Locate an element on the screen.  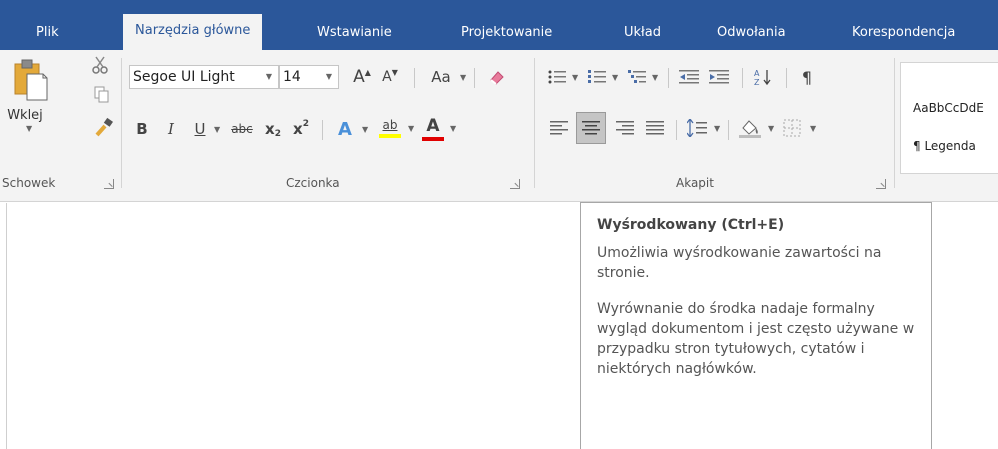
change-case-dropdown-arrow: ▼ is located at coordinates (463, 77).